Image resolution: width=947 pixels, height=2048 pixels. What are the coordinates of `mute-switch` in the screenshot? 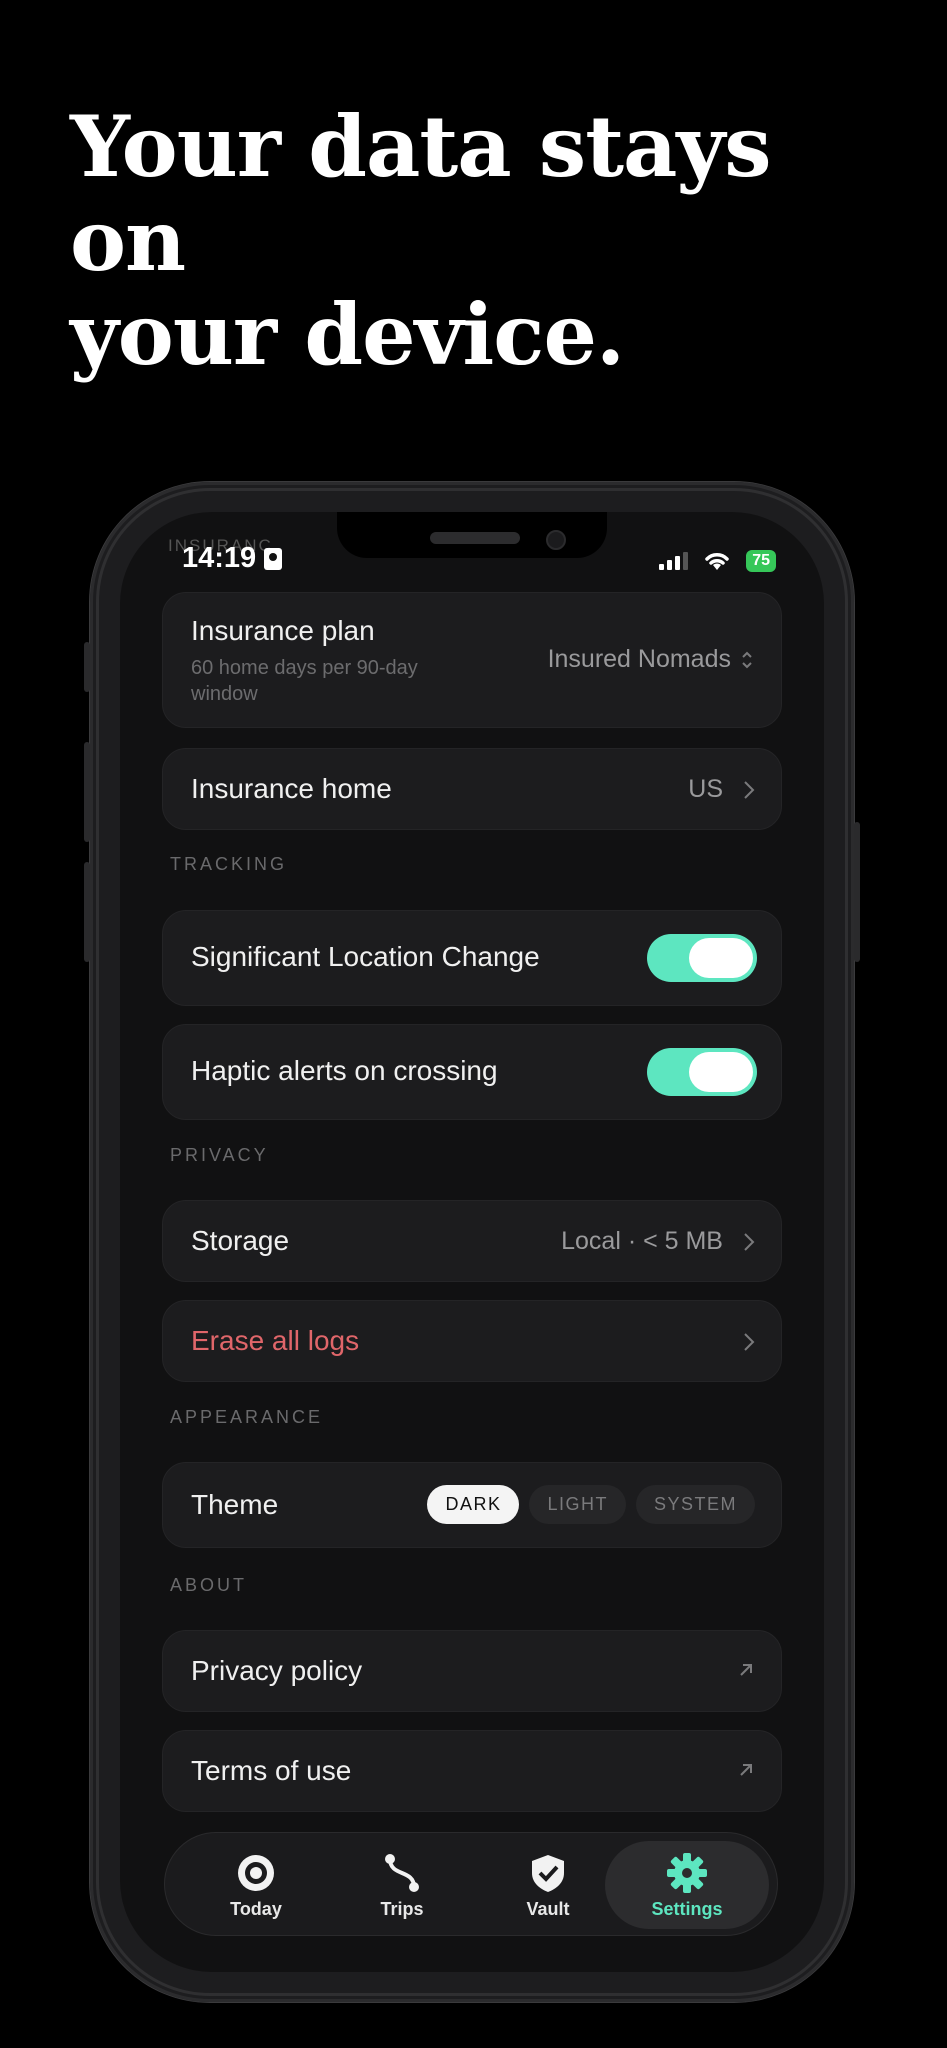 It's located at (87, 667).